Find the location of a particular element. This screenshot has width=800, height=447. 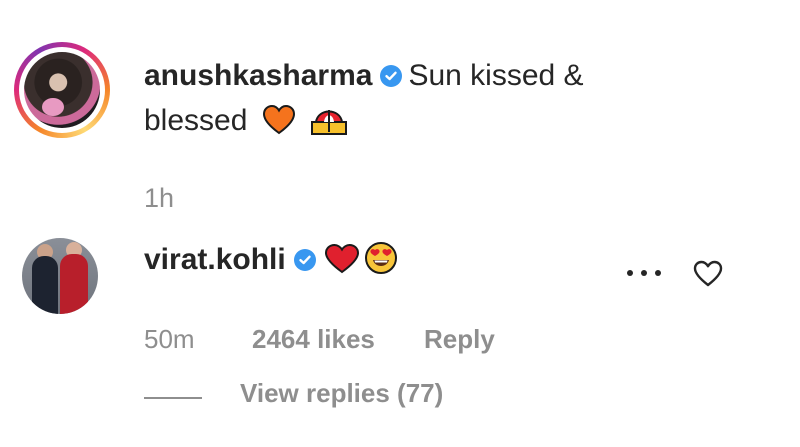

post-caption-continued: blessed is located at coordinates (246, 124).